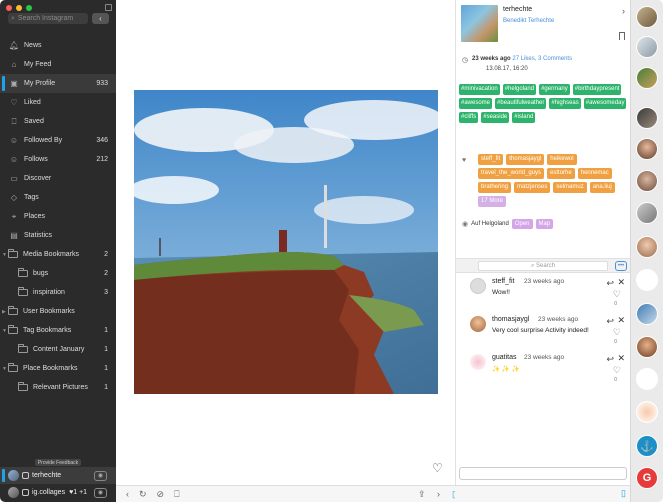 The image size is (663, 502). I want to click on bookmark-icon, so click(622, 36).